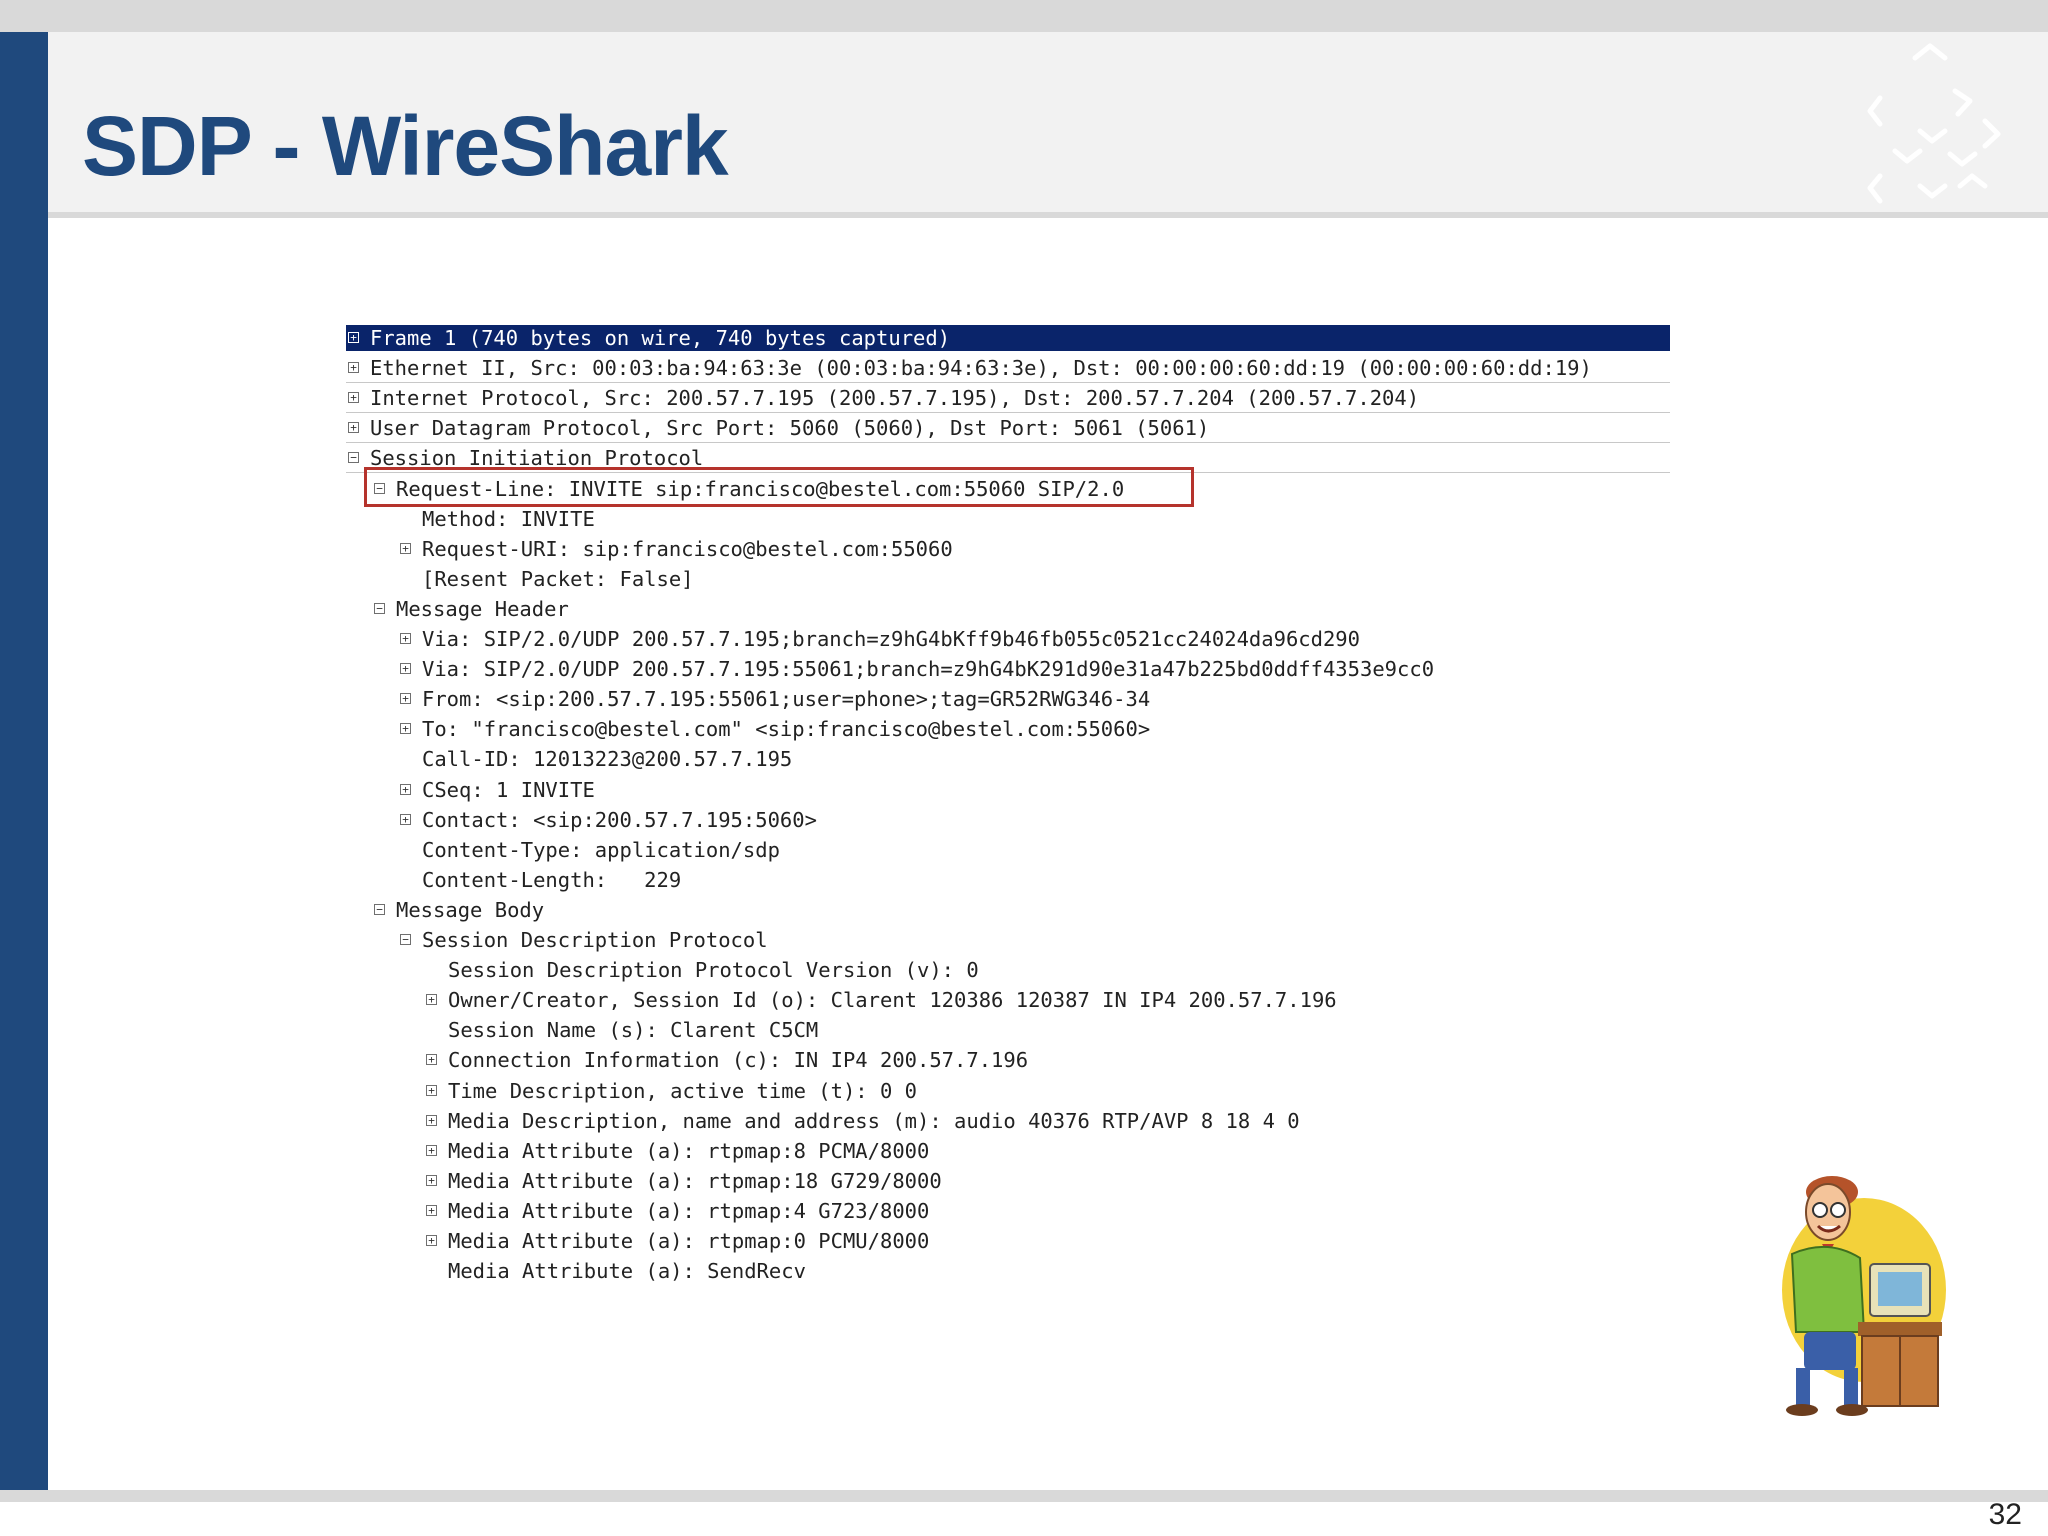 The height and width of the screenshot is (1536, 2048). Describe the element at coordinates (1008, 1151) in the screenshot. I see `tree-row: + Media Attribute (a): rtpmap:8 PCMA/8000` at that location.